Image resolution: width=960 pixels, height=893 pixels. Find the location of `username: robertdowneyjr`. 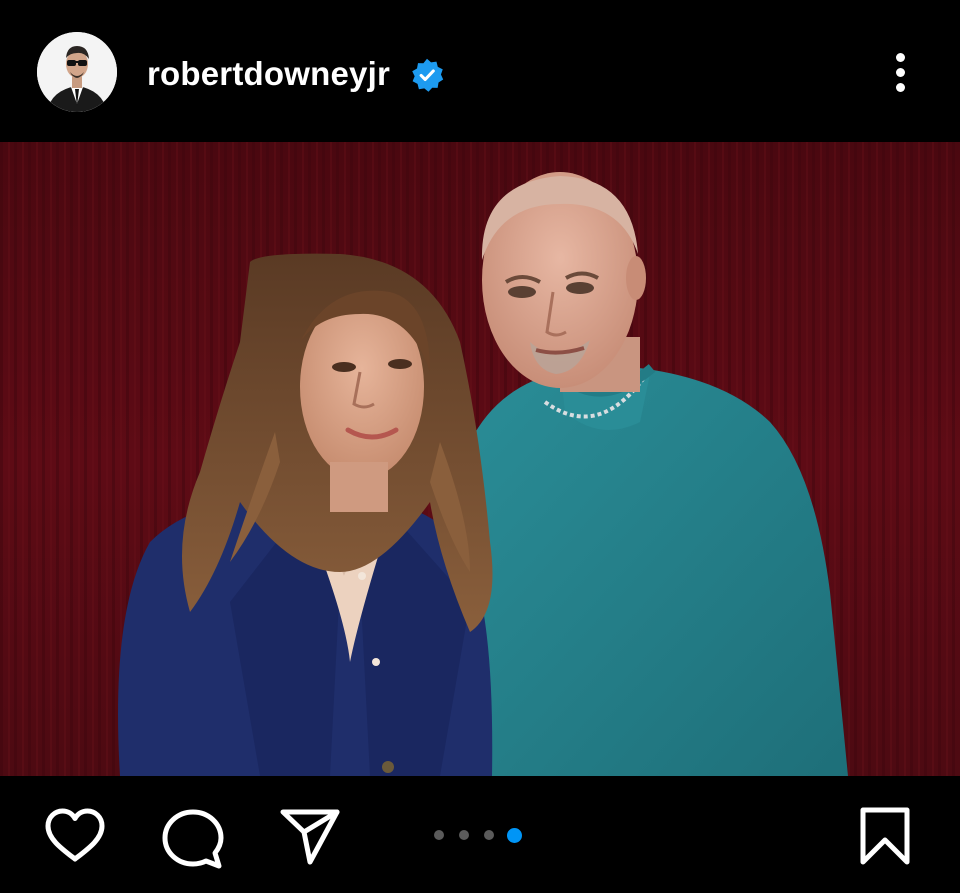

username: robertdowneyjr is located at coordinates (268, 74).